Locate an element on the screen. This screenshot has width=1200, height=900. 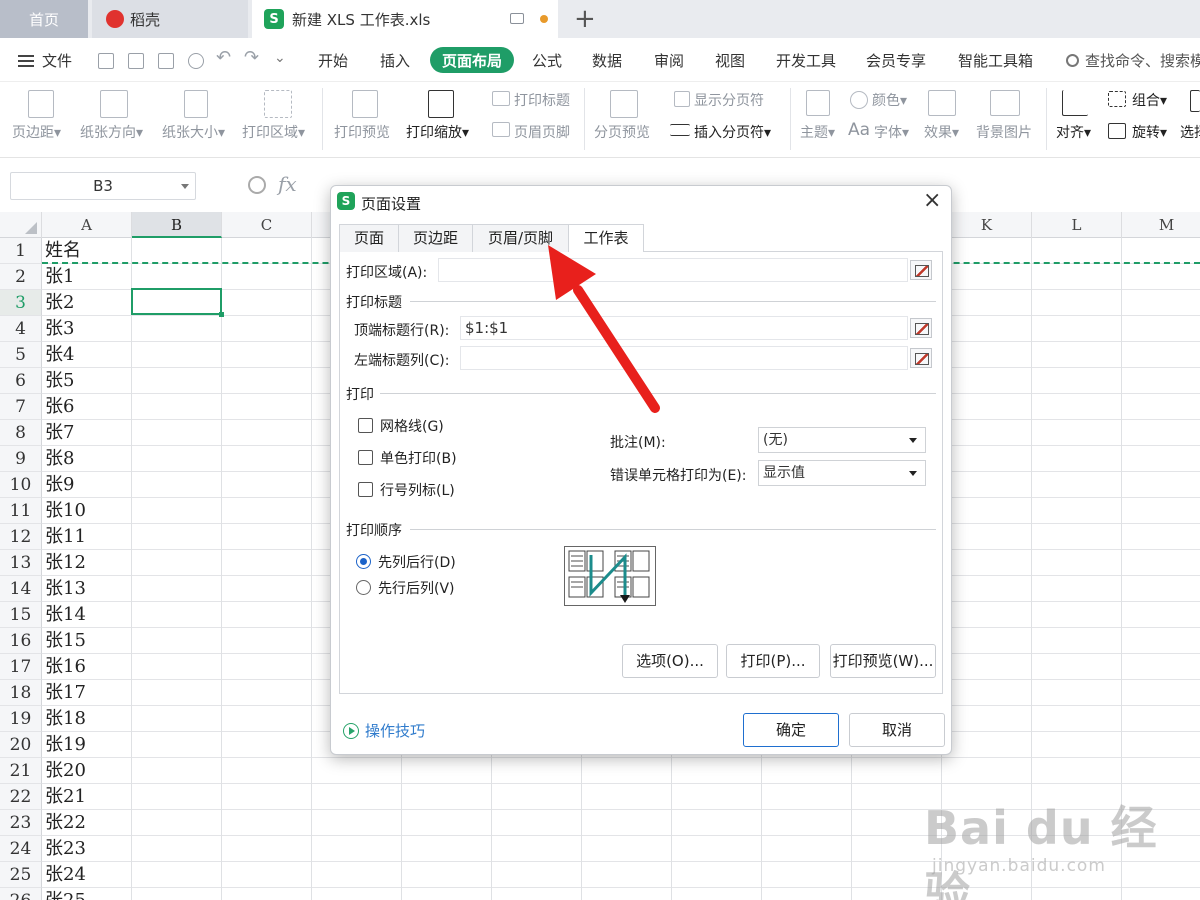
colors-button: 颜色▾ is located at coordinates (889, 100).